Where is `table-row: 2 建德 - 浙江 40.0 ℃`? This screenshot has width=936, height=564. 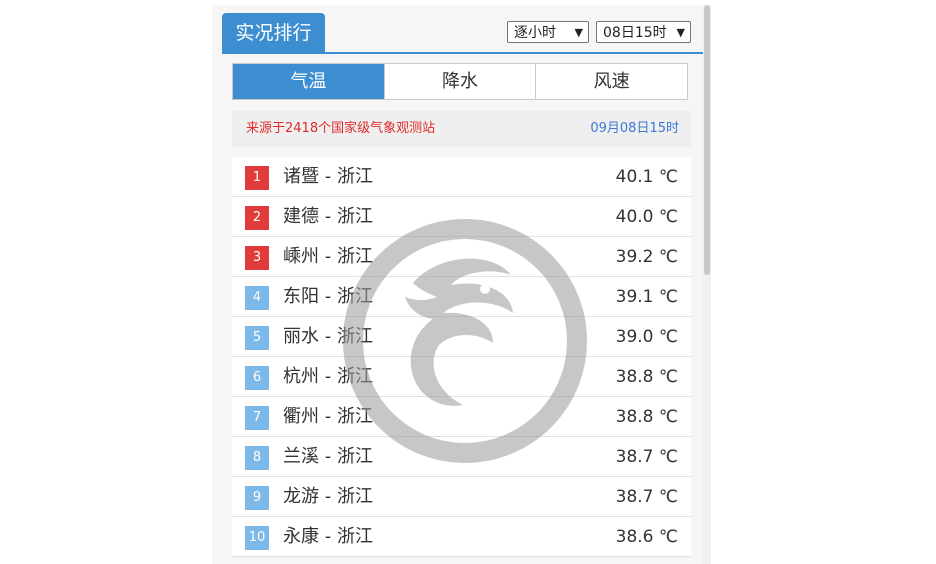
table-row: 2 建德 - 浙江 40.0 ℃ is located at coordinates (461, 217).